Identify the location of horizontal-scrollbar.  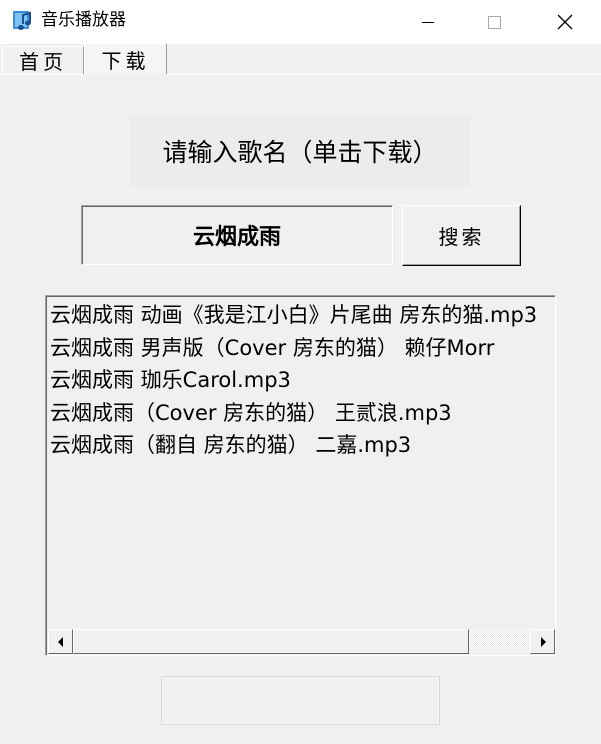
(301, 641).